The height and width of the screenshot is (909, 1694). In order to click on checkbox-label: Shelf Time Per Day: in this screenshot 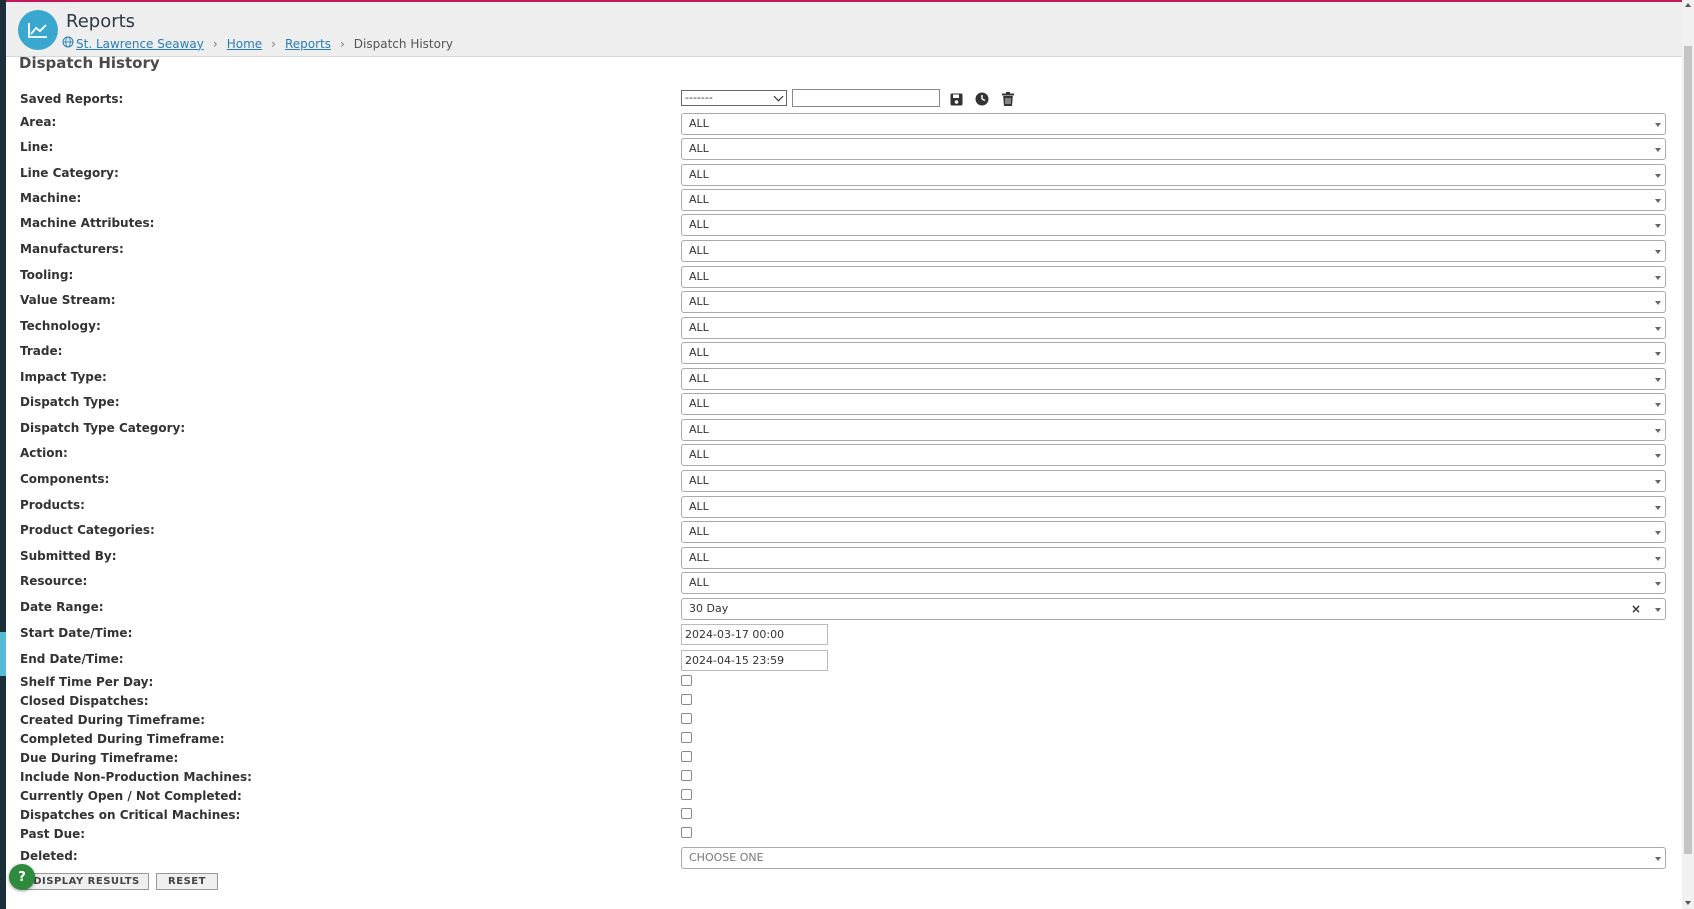, I will do `click(87, 682)`.